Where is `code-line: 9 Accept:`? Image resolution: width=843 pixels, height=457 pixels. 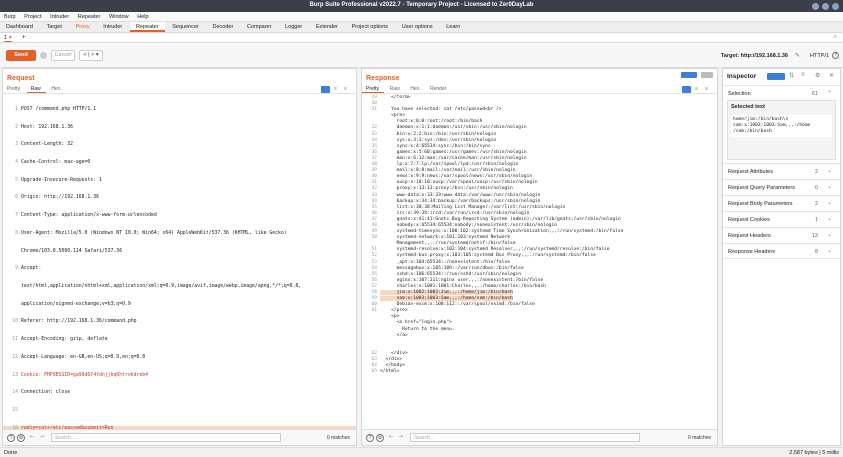 code-line: 9 Accept: is located at coordinates (28, 269).